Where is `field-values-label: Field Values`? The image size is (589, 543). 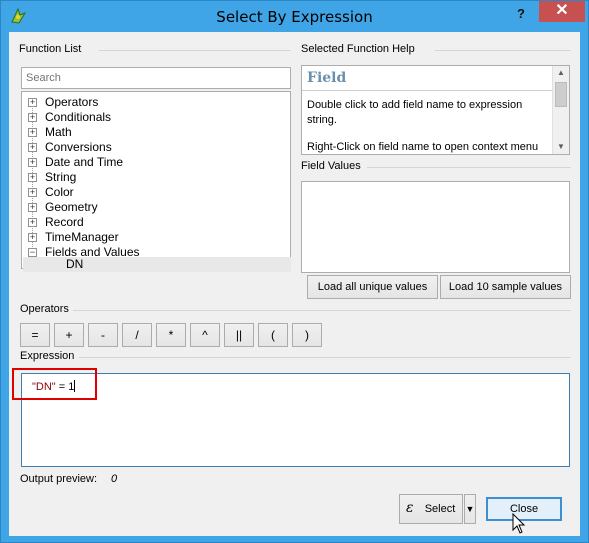
field-values-label: Field Values is located at coordinates (331, 166).